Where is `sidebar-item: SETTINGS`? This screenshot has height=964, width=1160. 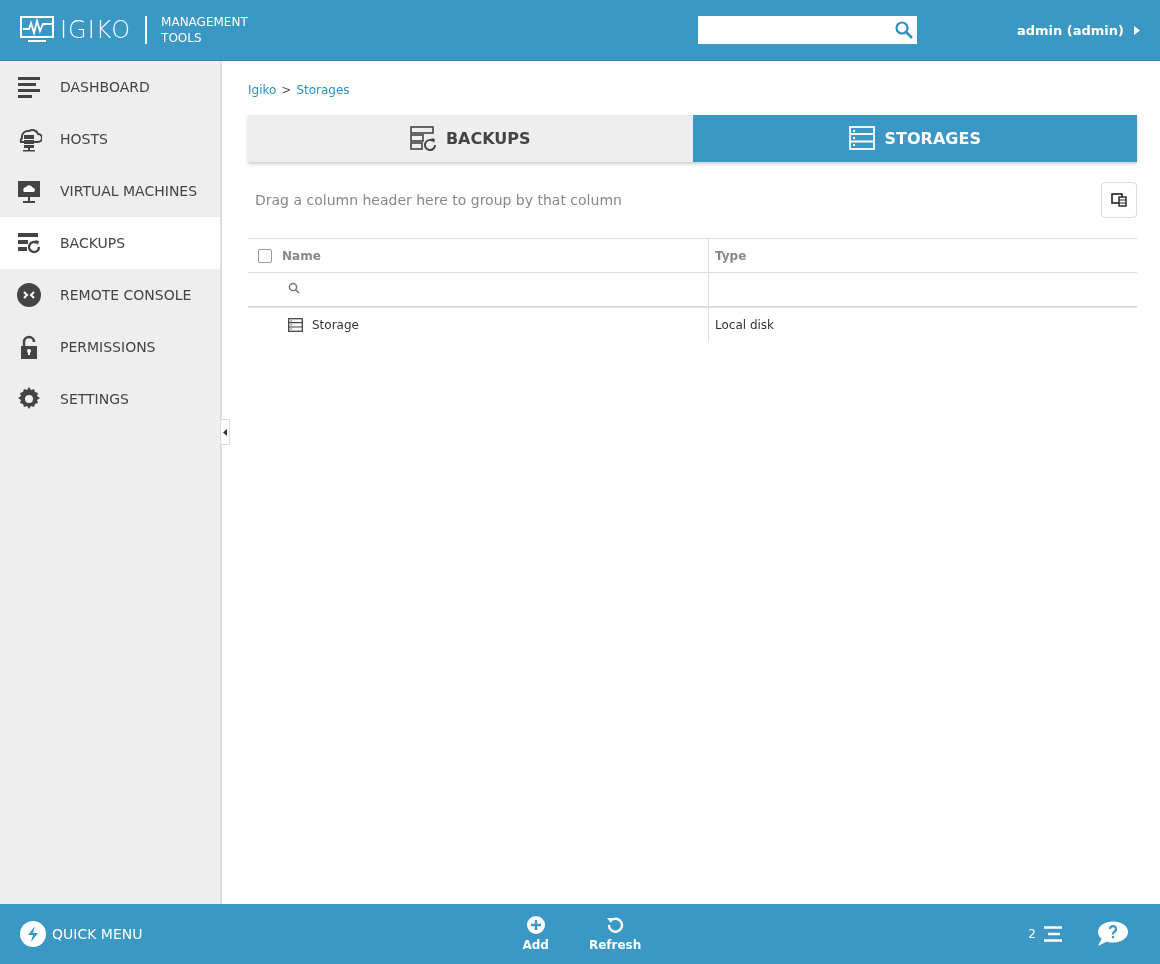
sidebar-item: SETTINGS is located at coordinates (110, 399).